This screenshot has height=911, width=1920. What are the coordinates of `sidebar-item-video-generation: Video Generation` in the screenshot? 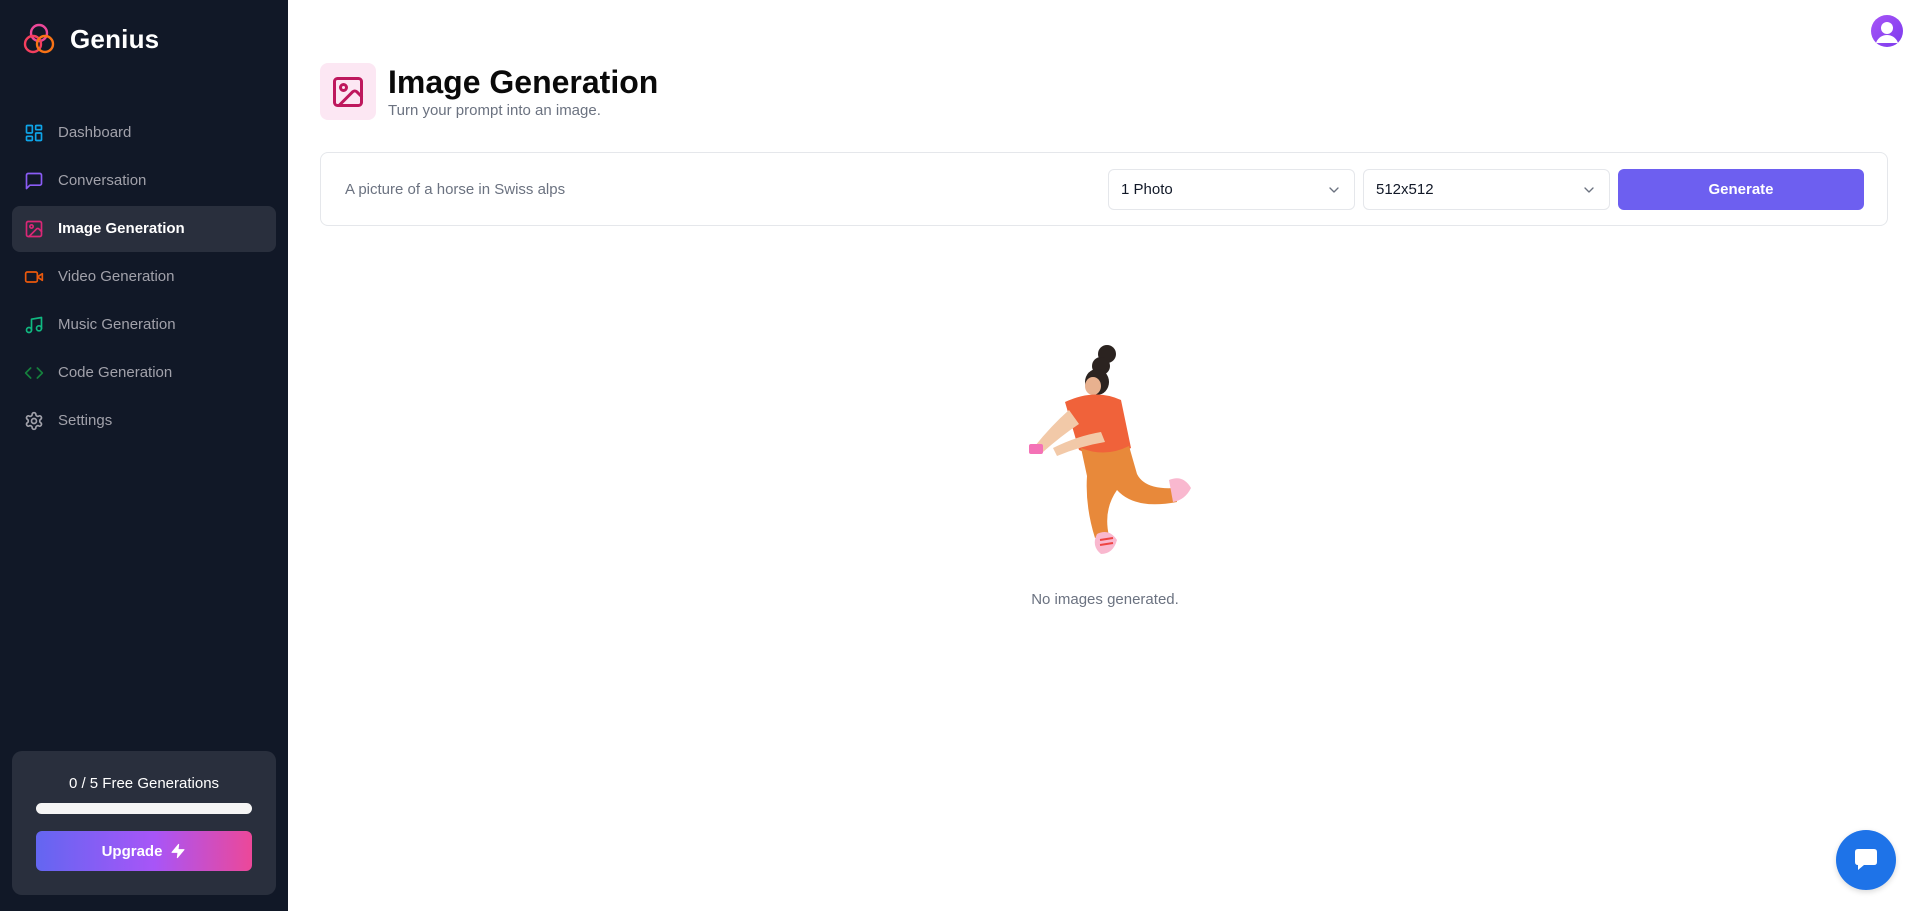 It's located at (144, 277).